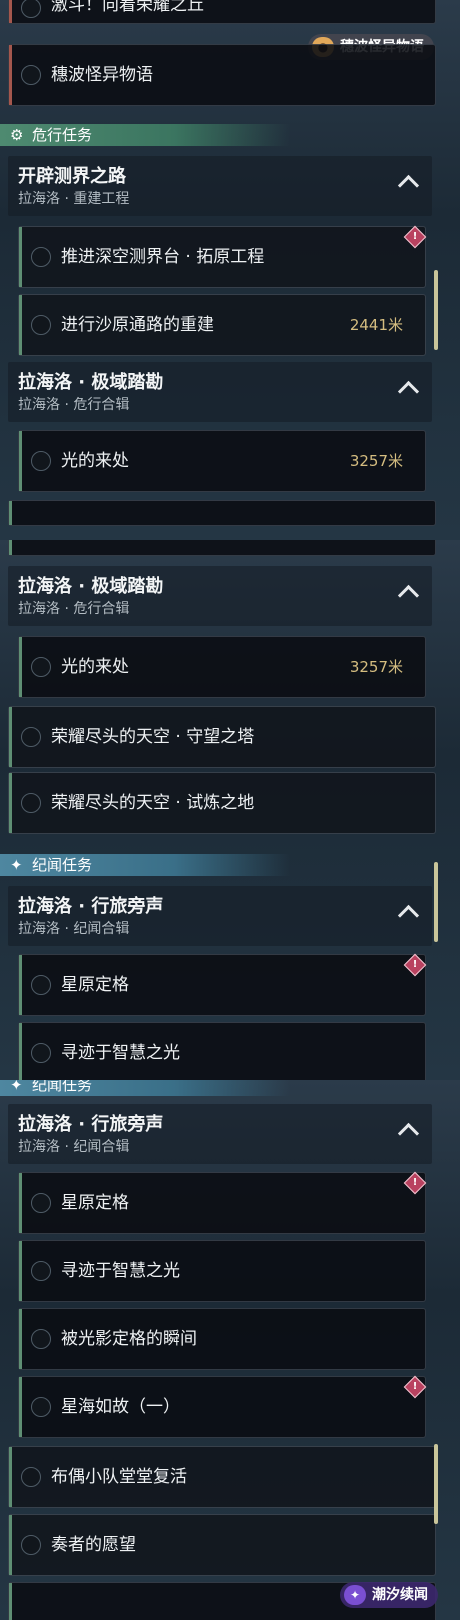  I want to click on section-header-danger: ⚙ 危行任务, so click(145, 135).